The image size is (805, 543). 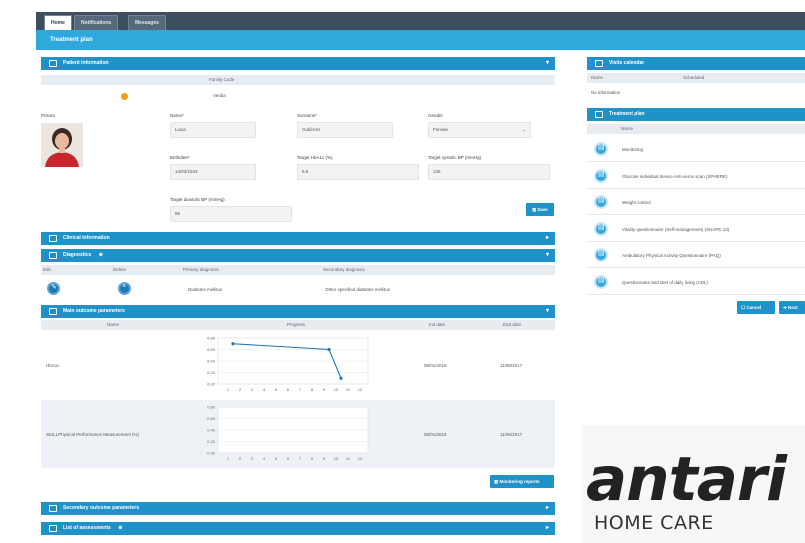 What do you see at coordinates (654, 523) in the screenshot?
I see `brand-tagline: HOME CARE` at bounding box center [654, 523].